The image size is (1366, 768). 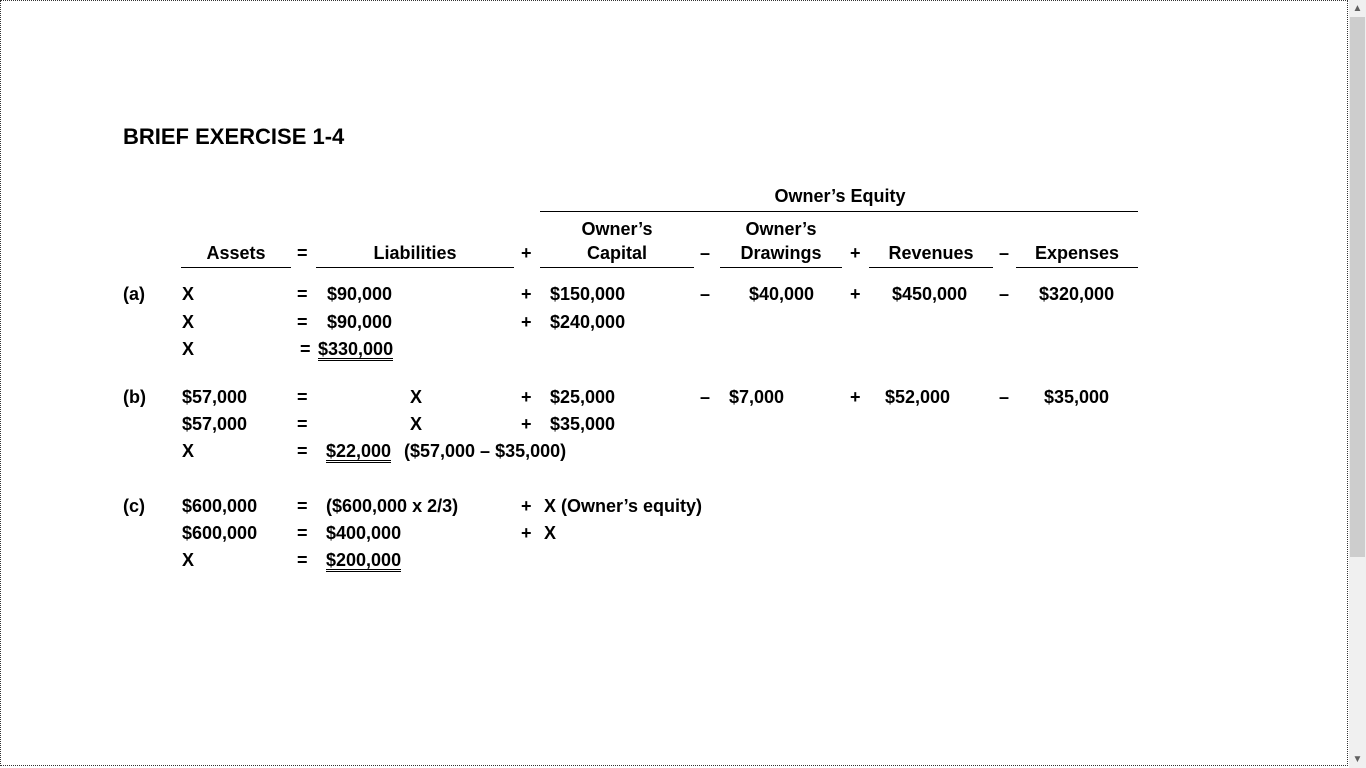 What do you see at coordinates (215, 424) in the screenshot?
I see `b-r2-assets: $57,000` at bounding box center [215, 424].